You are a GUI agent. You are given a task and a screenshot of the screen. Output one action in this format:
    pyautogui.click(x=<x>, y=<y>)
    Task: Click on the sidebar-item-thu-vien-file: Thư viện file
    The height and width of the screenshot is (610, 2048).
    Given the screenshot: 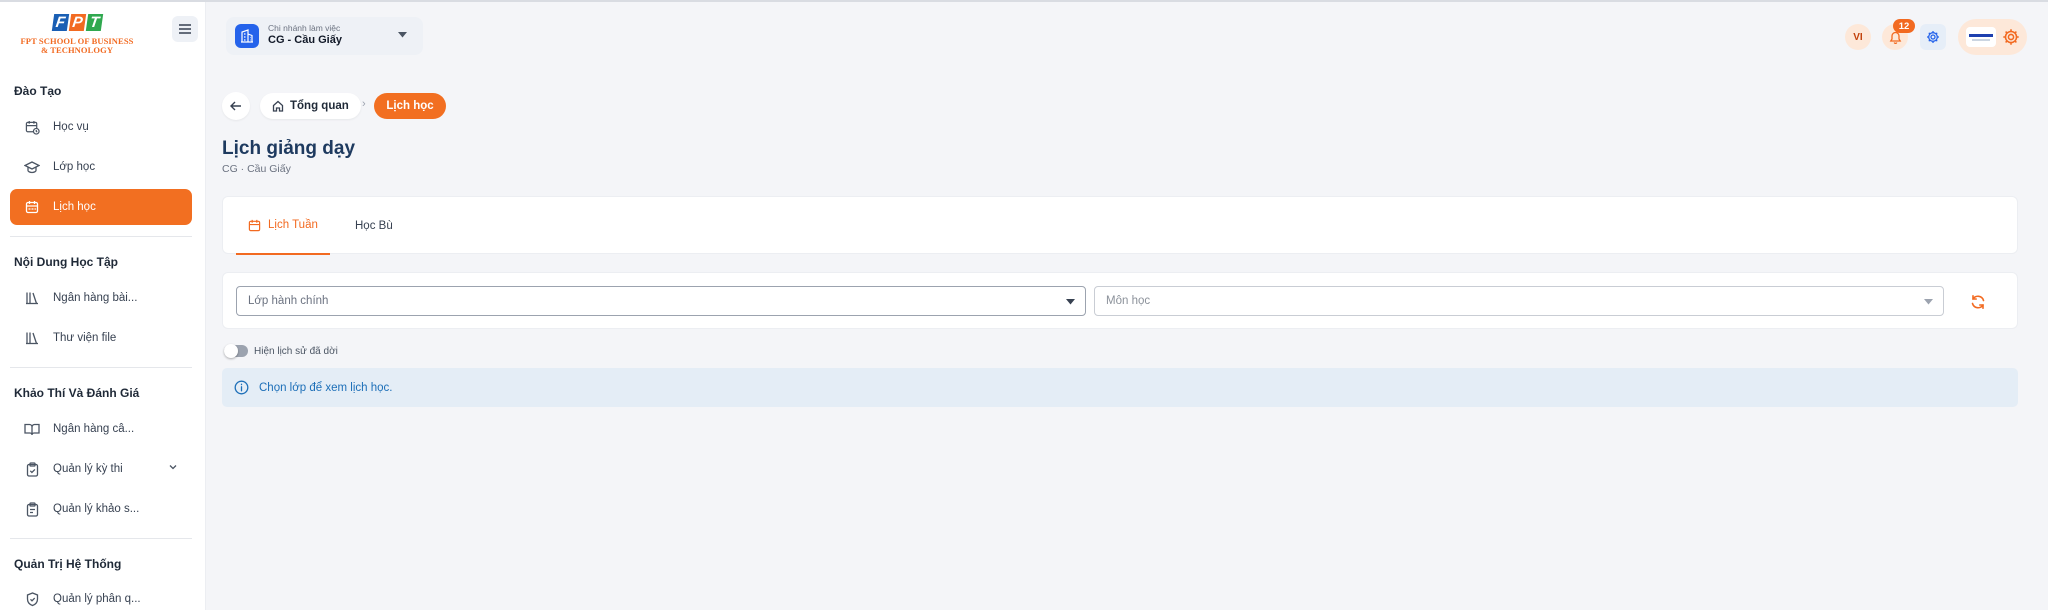 What is the action you would take?
    pyautogui.click(x=101, y=338)
    